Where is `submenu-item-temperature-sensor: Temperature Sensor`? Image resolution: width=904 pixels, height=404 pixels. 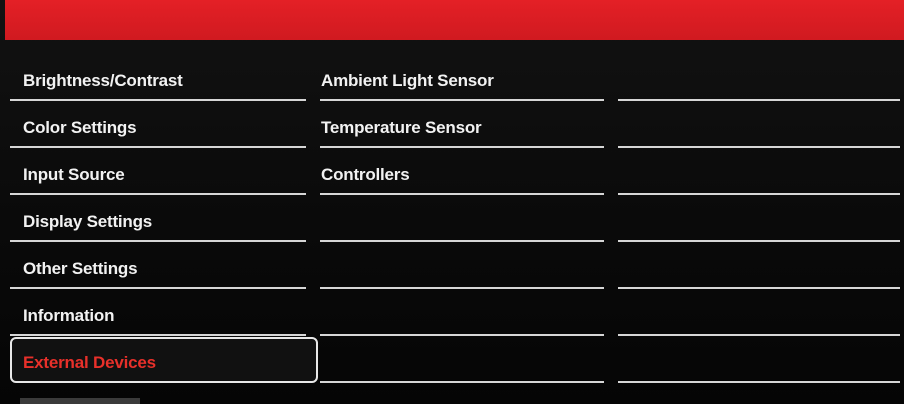
submenu-item-temperature-sensor: Temperature Sensor is located at coordinates (462, 125).